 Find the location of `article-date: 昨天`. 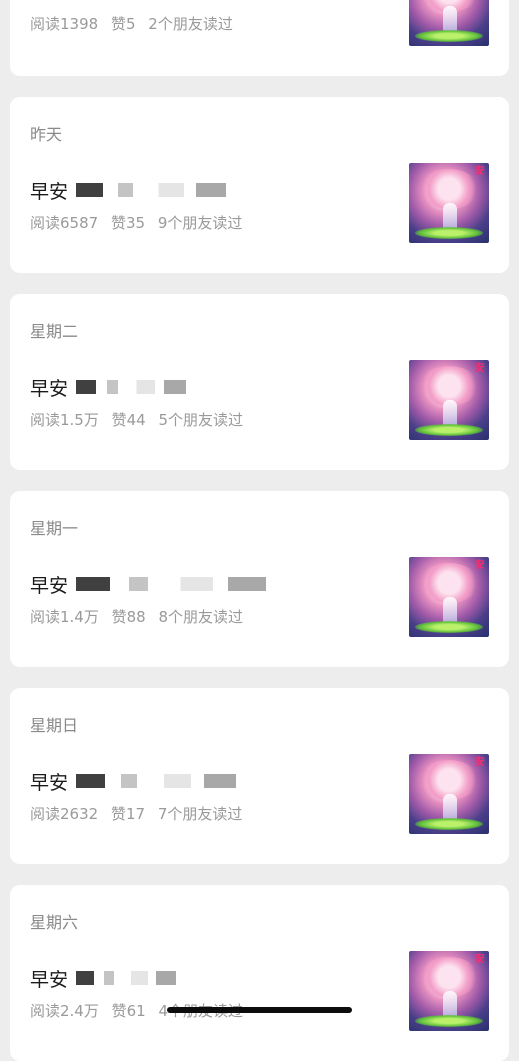

article-date: 昨天 is located at coordinates (46, 134).